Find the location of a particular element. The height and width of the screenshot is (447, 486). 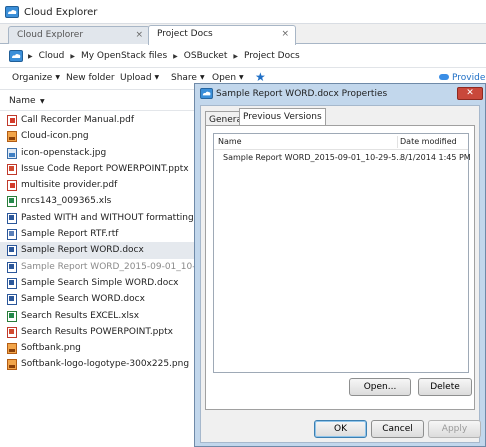

file-name: Call Recorder Manual.pdf is located at coordinates (78, 120).